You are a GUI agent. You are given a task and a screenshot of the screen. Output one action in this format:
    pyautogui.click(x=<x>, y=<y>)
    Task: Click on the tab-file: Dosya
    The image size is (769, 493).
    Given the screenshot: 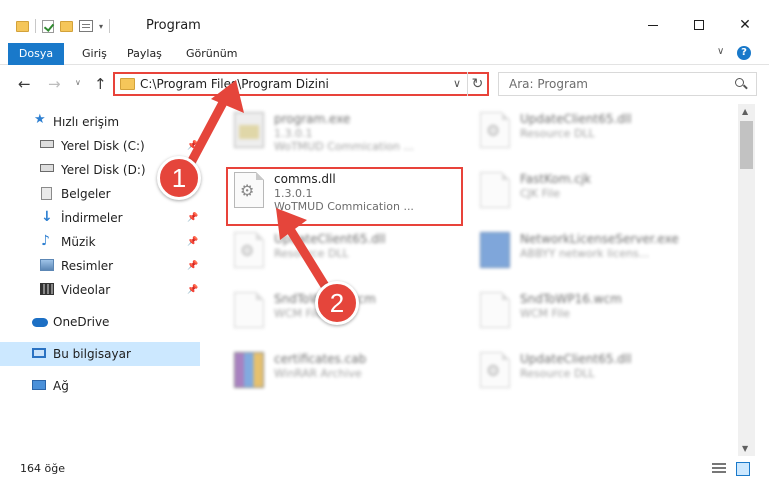 What is the action you would take?
    pyautogui.click(x=36, y=54)
    